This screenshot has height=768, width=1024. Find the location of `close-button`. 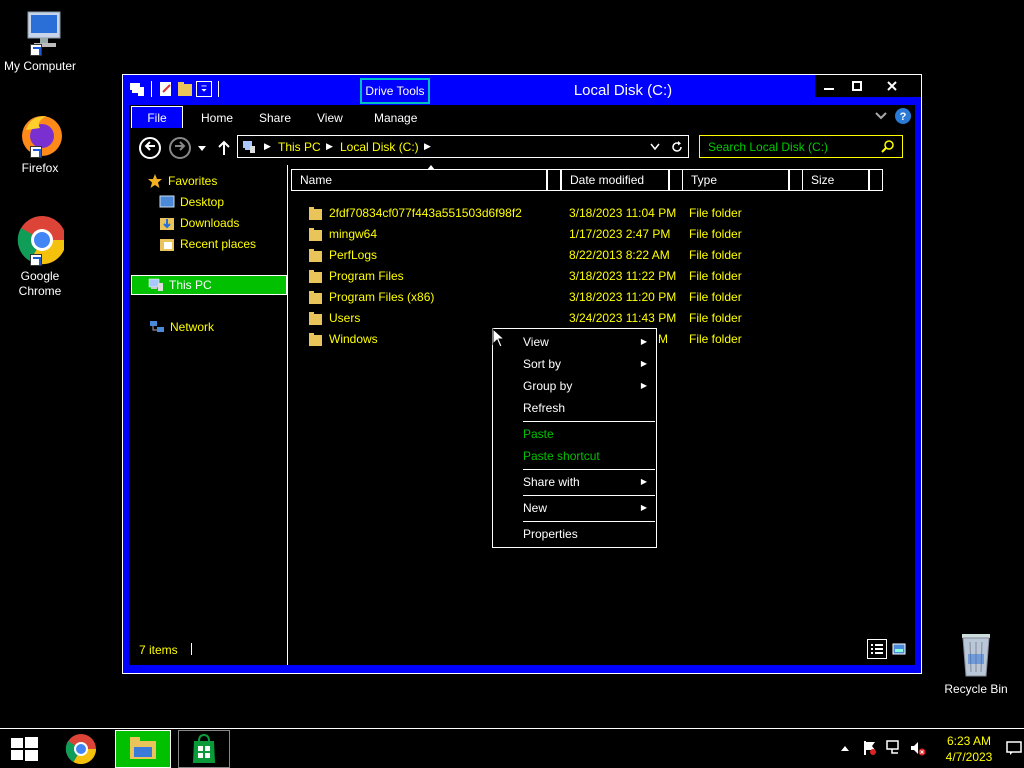

close-button is located at coordinates (892, 86).